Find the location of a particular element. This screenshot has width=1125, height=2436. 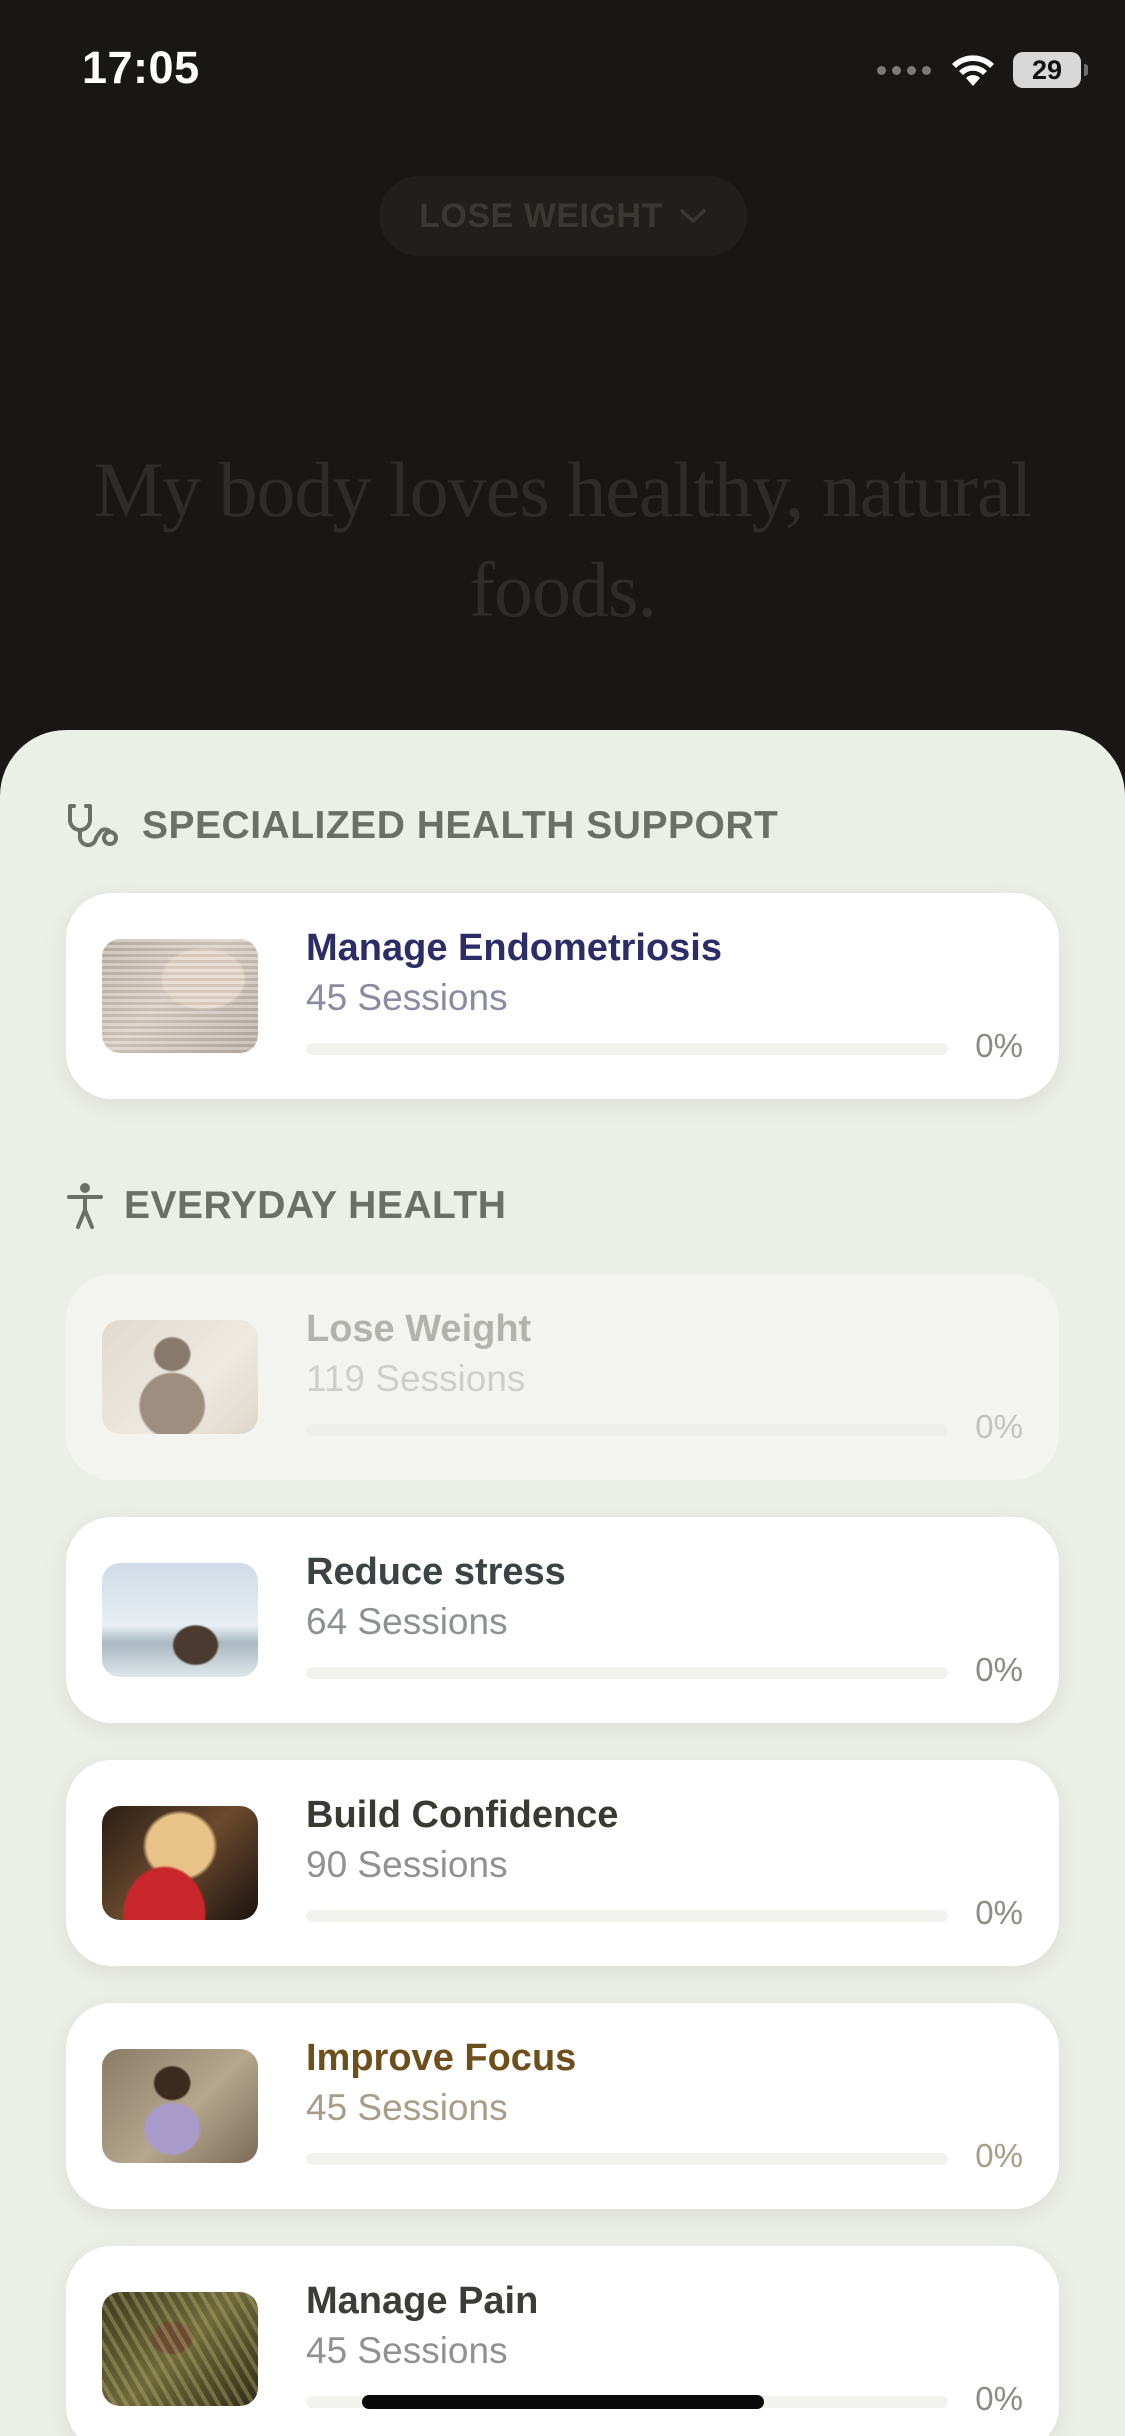

status-bar: 17:05 29 is located at coordinates (562, 70).